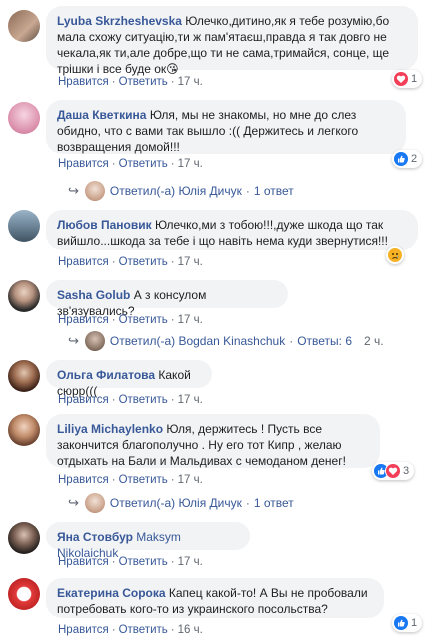 Image resolution: width=446 pixels, height=639 pixels. What do you see at coordinates (110, 429) in the screenshot?
I see `comment-author: Liliya Michaylenko` at bounding box center [110, 429].